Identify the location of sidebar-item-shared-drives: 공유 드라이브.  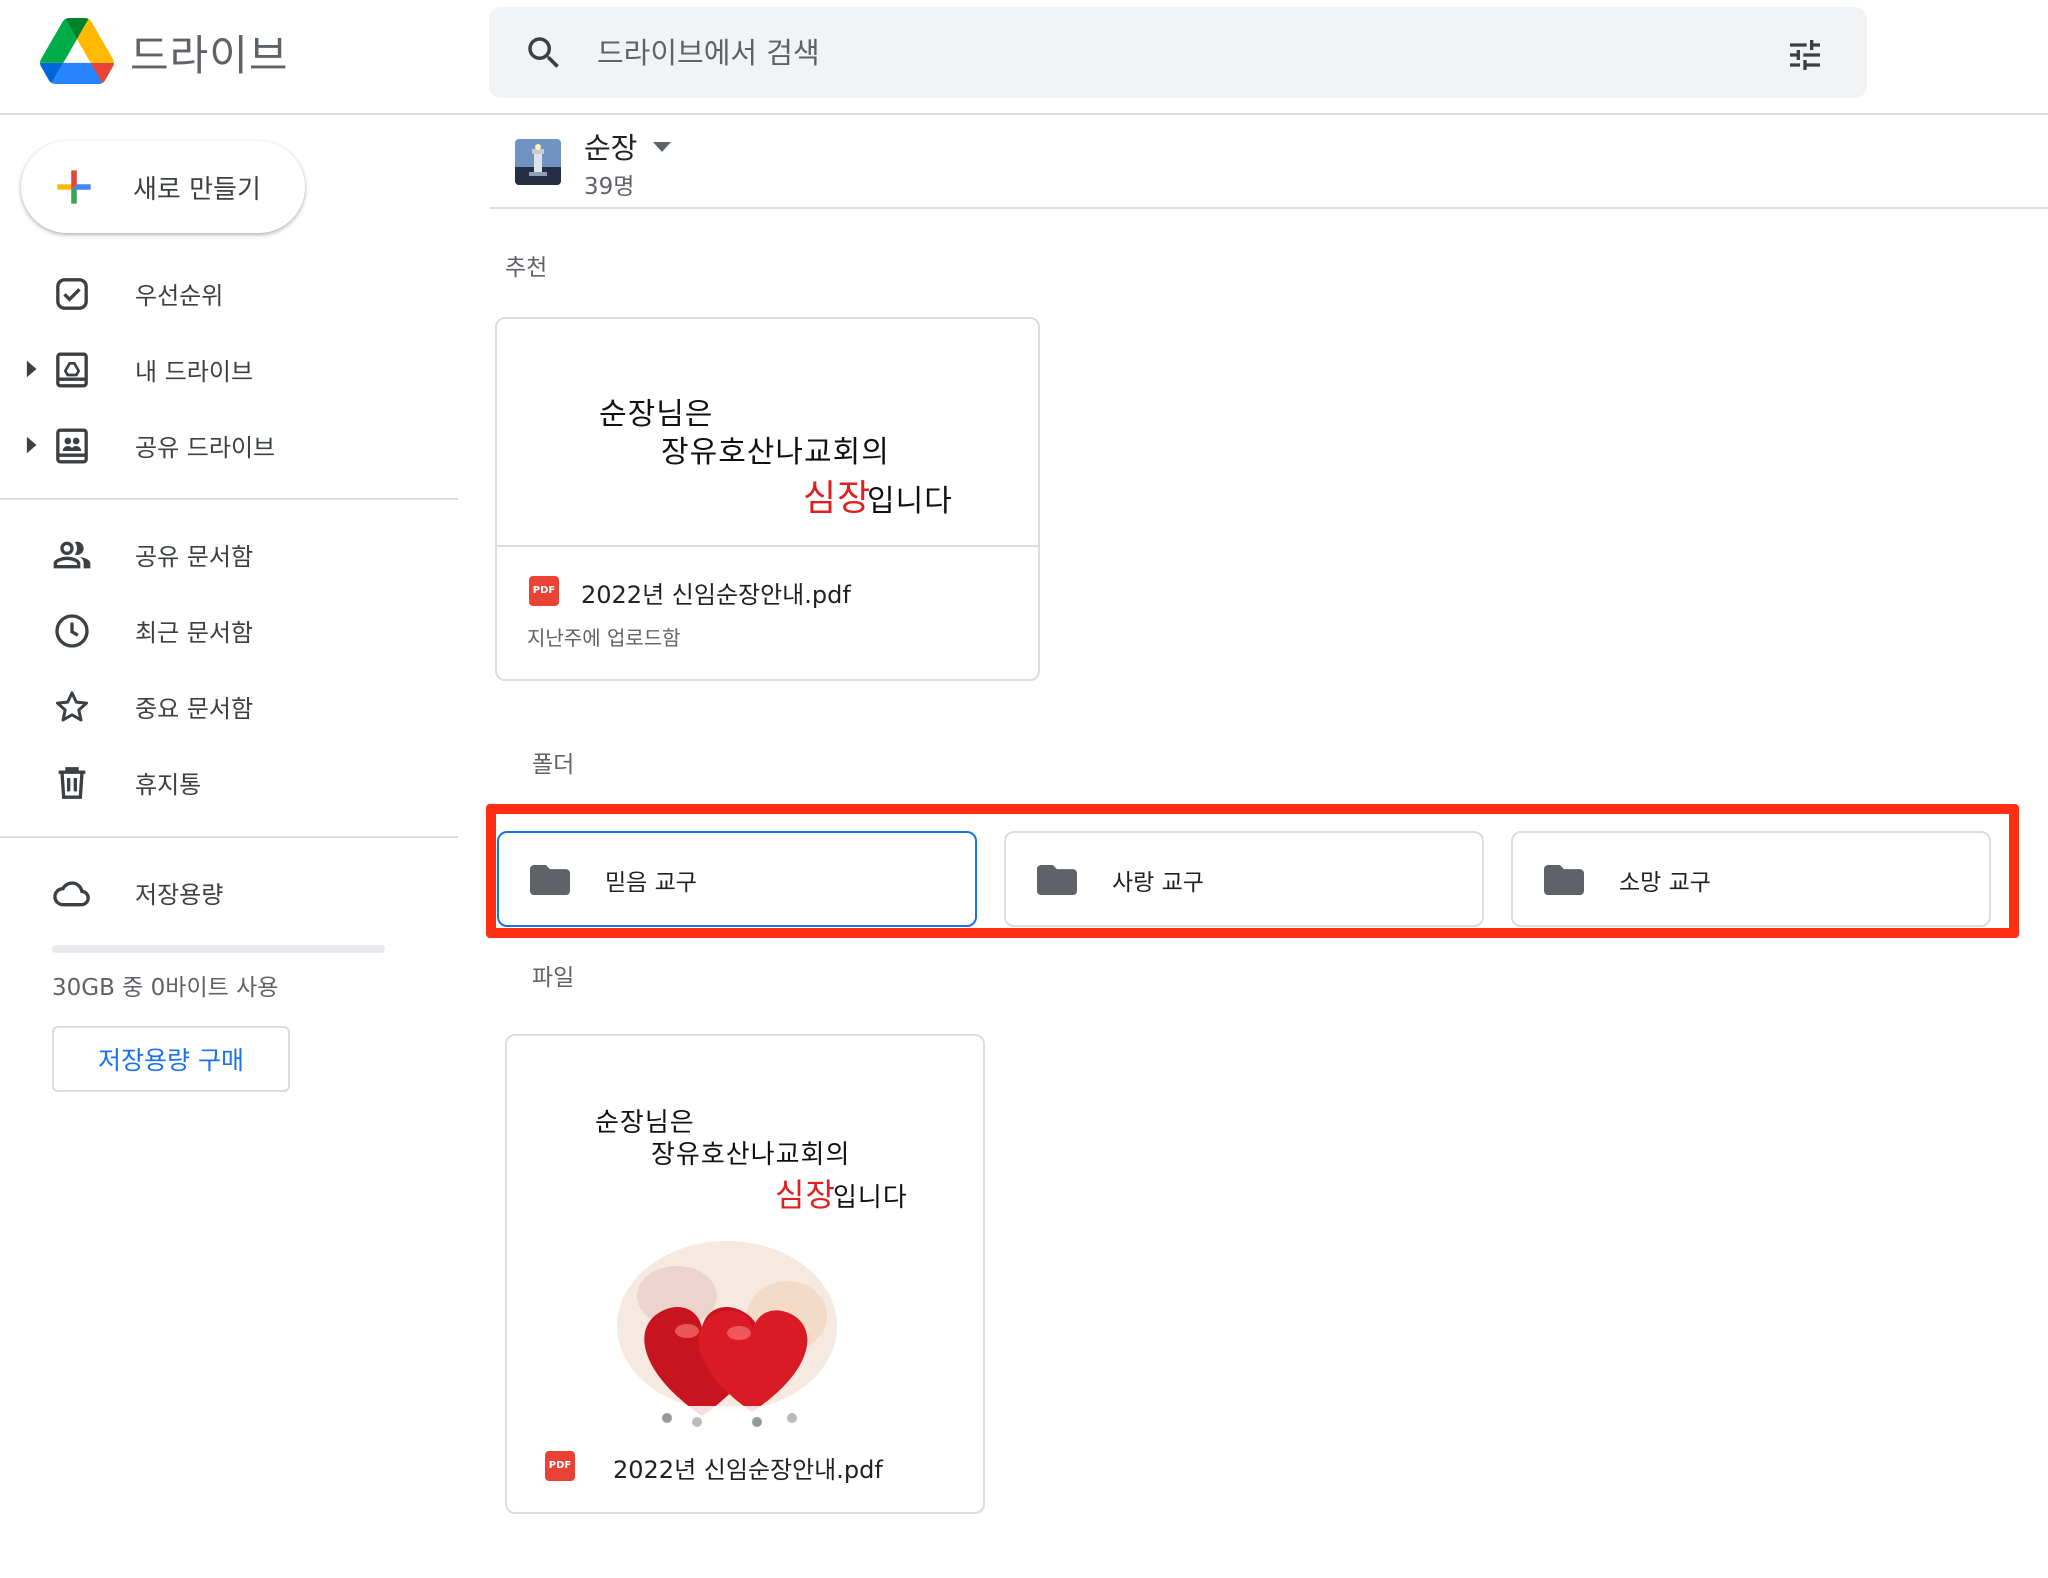
(229, 445).